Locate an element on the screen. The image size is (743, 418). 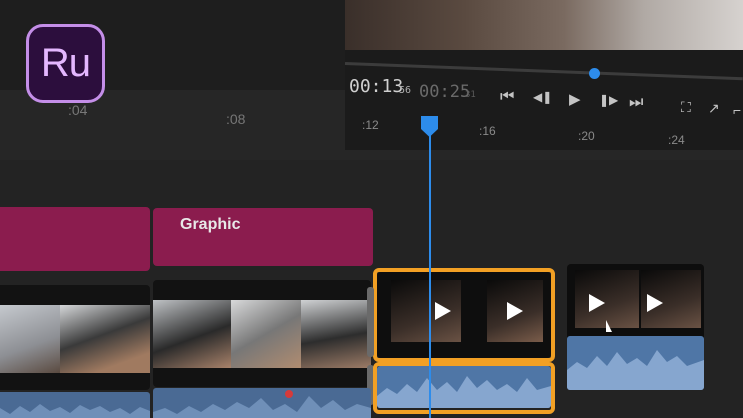
graphic-clip is located at coordinates (75, 239).